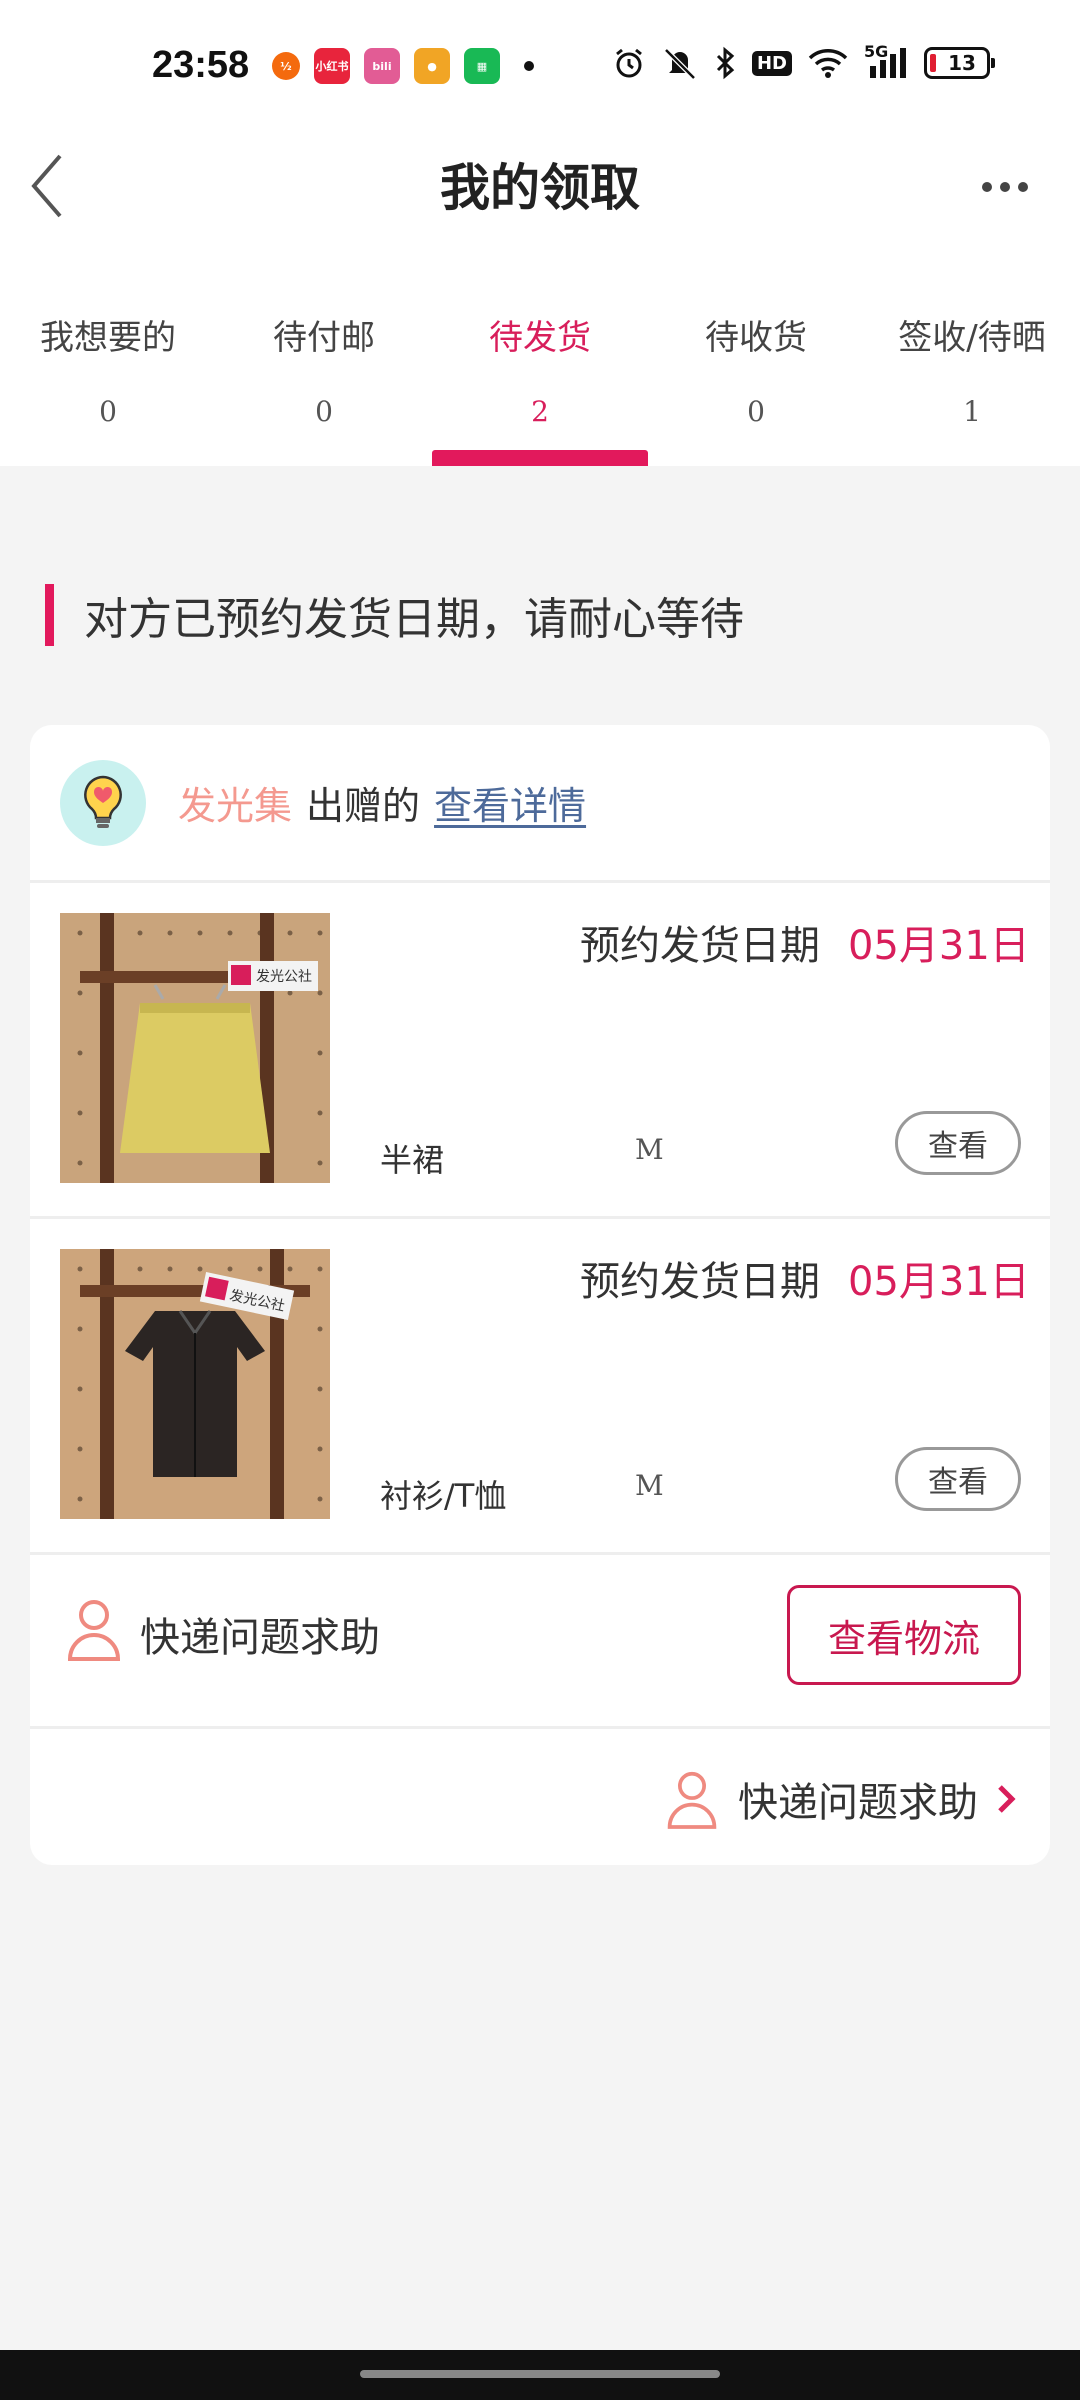  What do you see at coordinates (1007, 1799) in the screenshot?
I see `chevron-right-icon` at bounding box center [1007, 1799].